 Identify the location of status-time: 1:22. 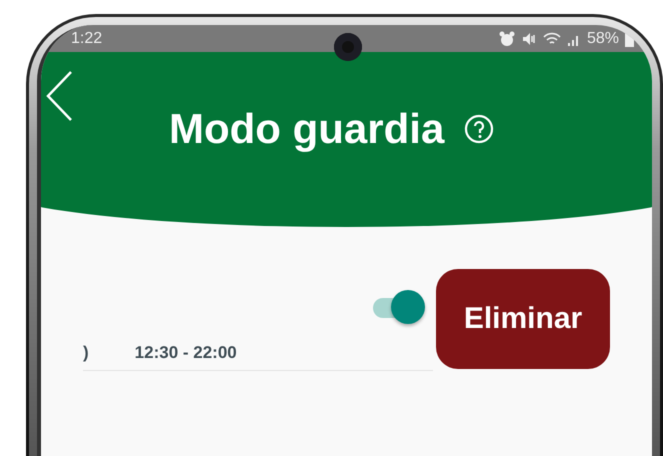
(86, 39).